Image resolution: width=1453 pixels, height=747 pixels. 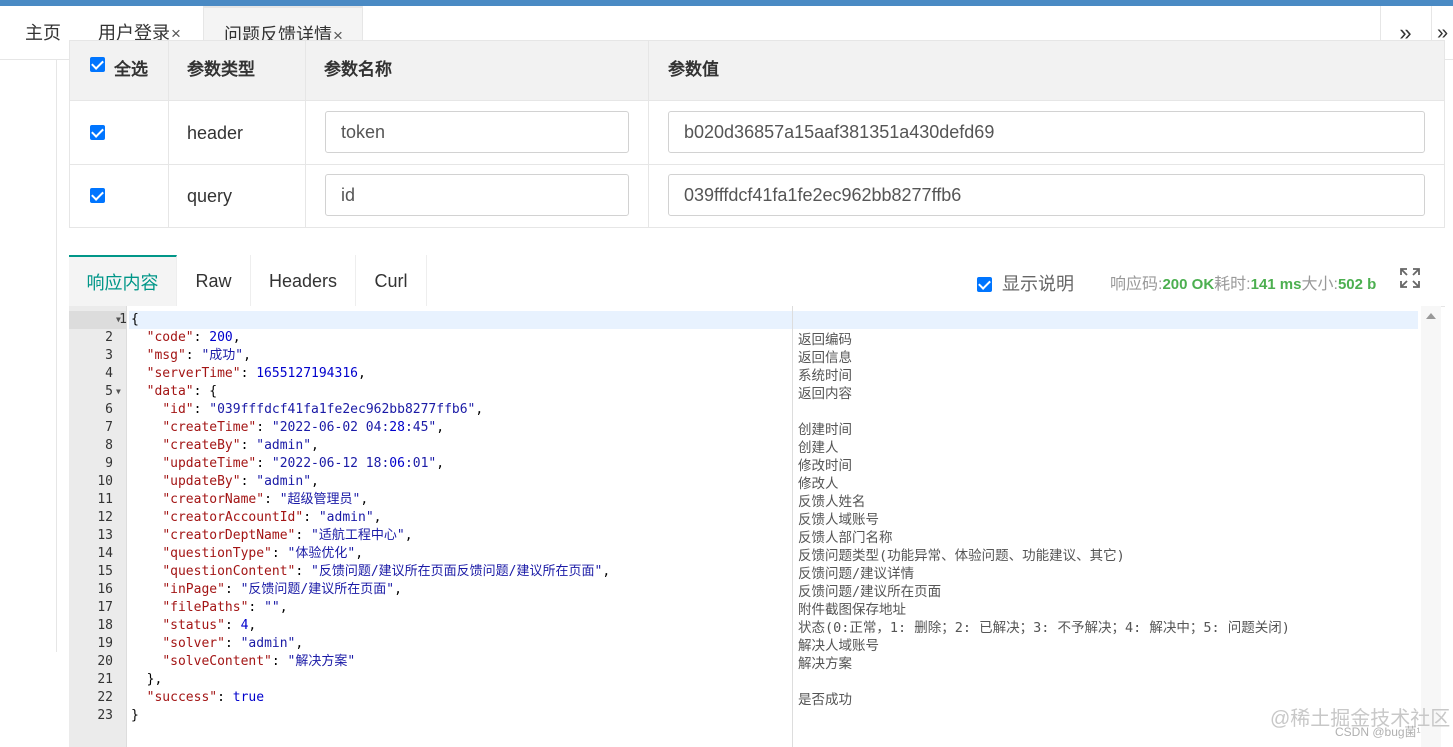 I want to click on field-description: 反馈人域账号, so click(x=838, y=520).